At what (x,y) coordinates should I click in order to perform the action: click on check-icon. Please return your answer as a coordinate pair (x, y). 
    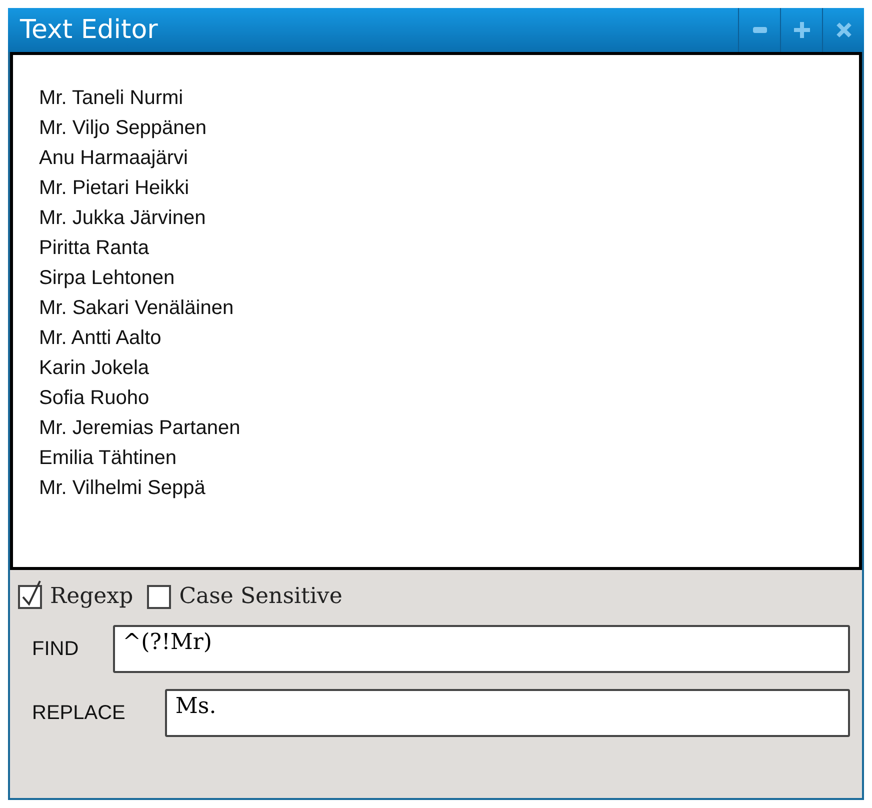
    Looking at the image, I should click on (31, 592).